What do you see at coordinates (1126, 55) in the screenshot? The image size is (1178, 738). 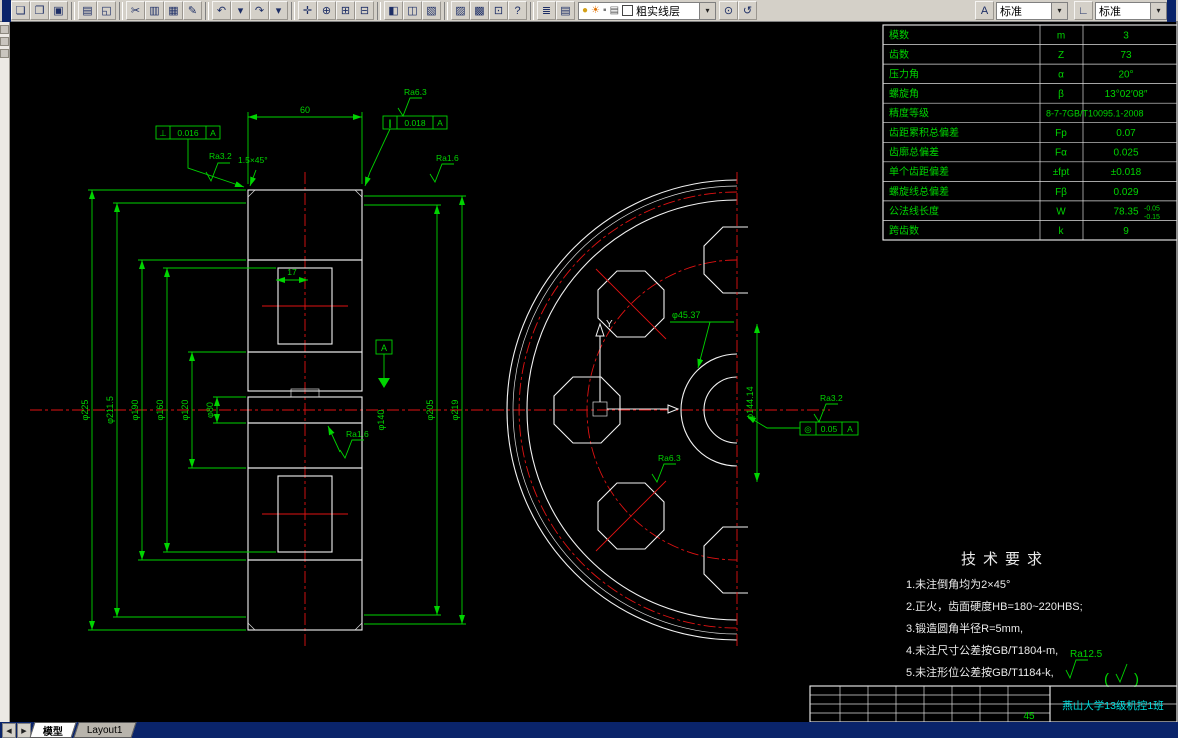 I see `param-value: 73` at bounding box center [1126, 55].